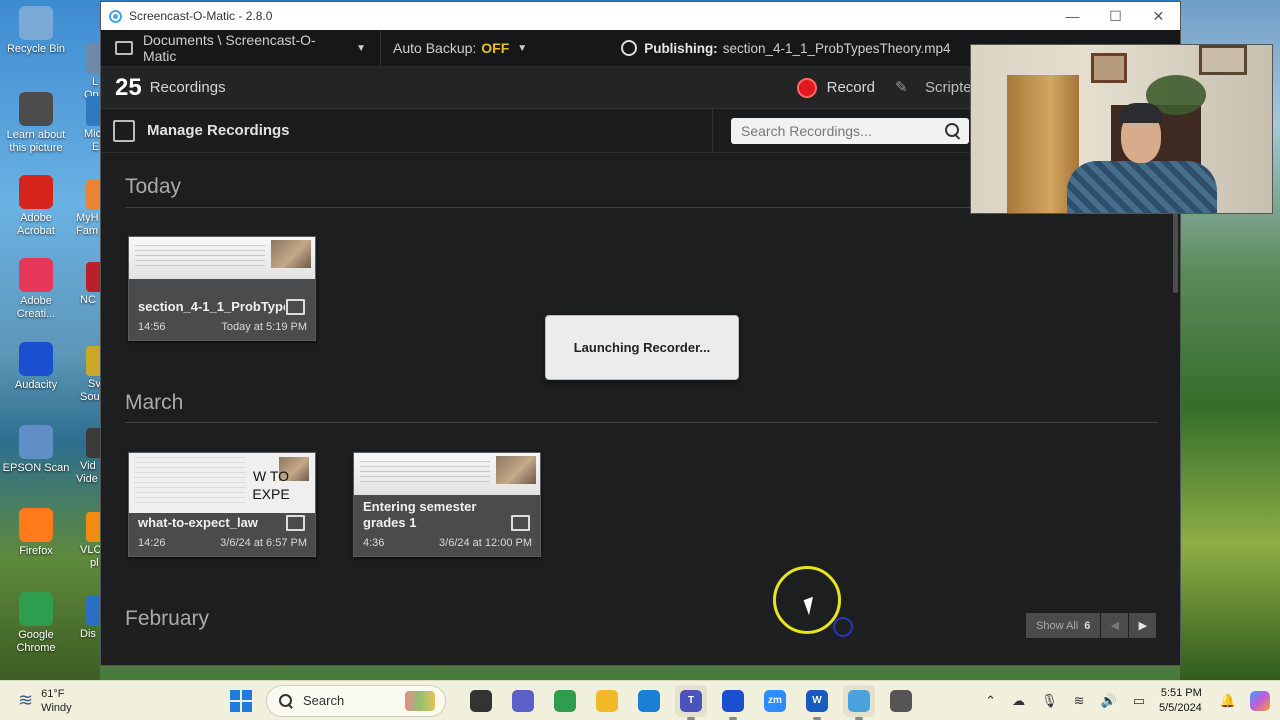 The image size is (1280, 720). I want to click on search-input, so click(843, 130).